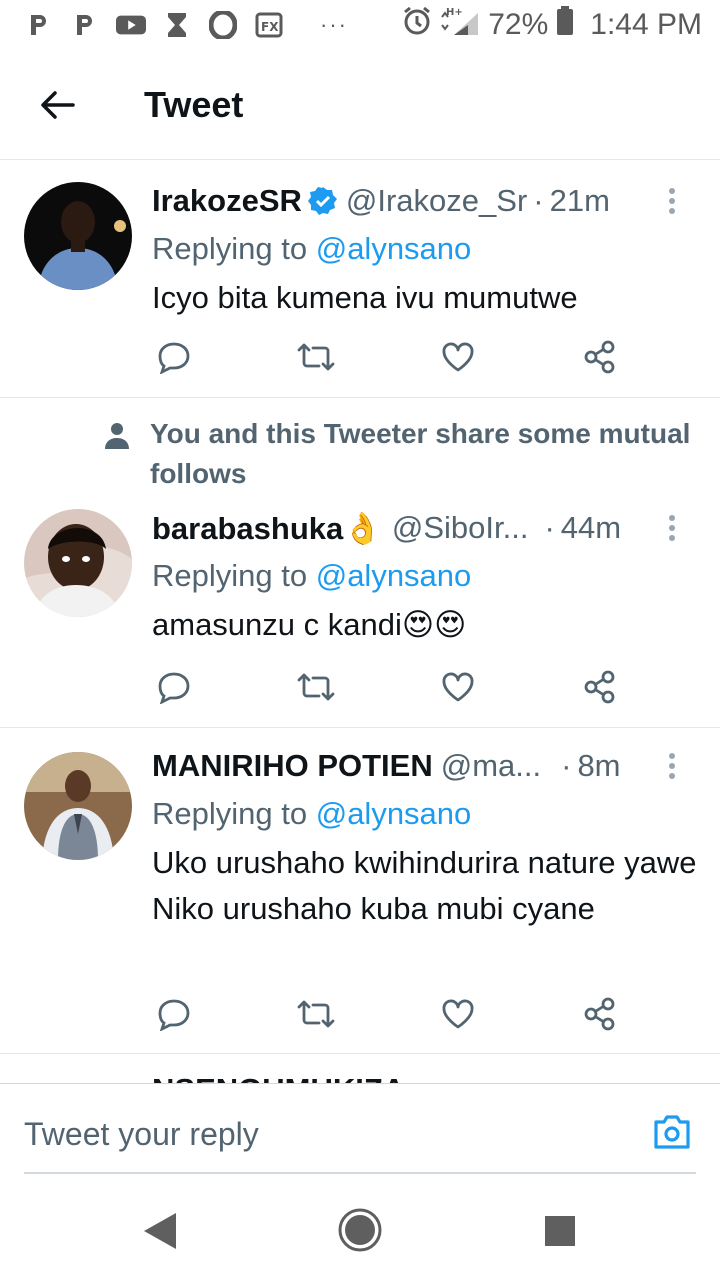 The width and height of the screenshot is (720, 1280). I want to click on tweet-text: amasunzu c kandi😍😍, so click(309, 624).